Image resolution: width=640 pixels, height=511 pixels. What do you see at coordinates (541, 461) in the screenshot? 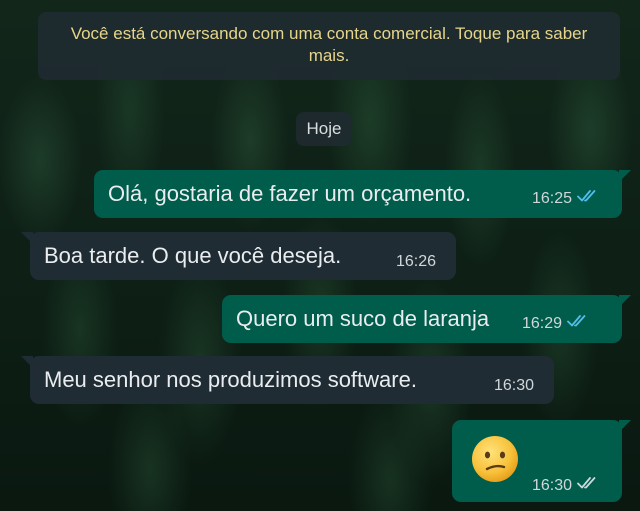
I see `message-bubble-outgoing-emoji: 16:30` at bounding box center [541, 461].